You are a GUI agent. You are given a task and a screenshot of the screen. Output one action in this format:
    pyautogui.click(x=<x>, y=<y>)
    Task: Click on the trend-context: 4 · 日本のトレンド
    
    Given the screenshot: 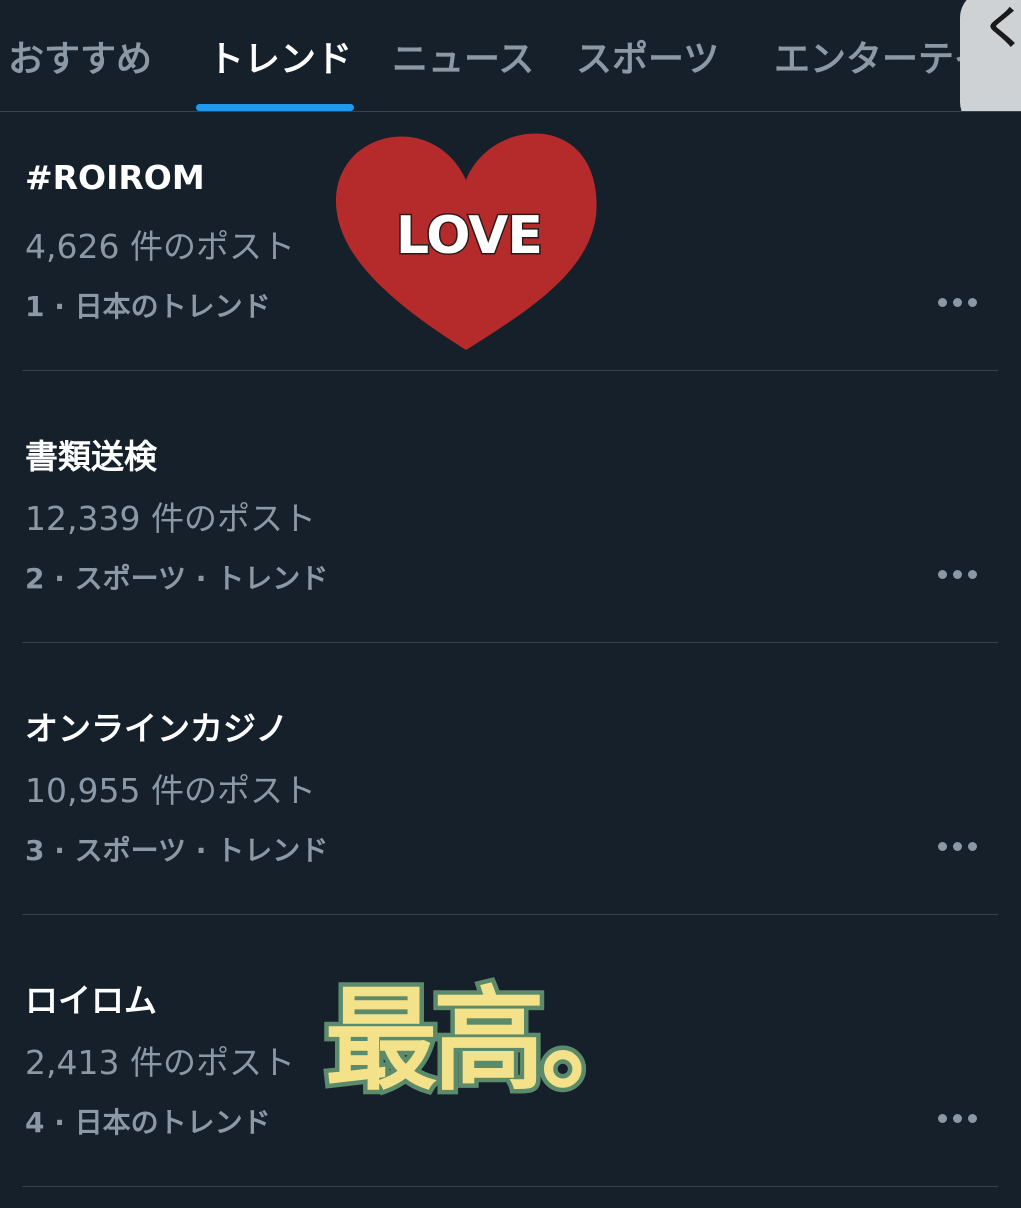 What is the action you would take?
    pyautogui.click(x=148, y=1122)
    